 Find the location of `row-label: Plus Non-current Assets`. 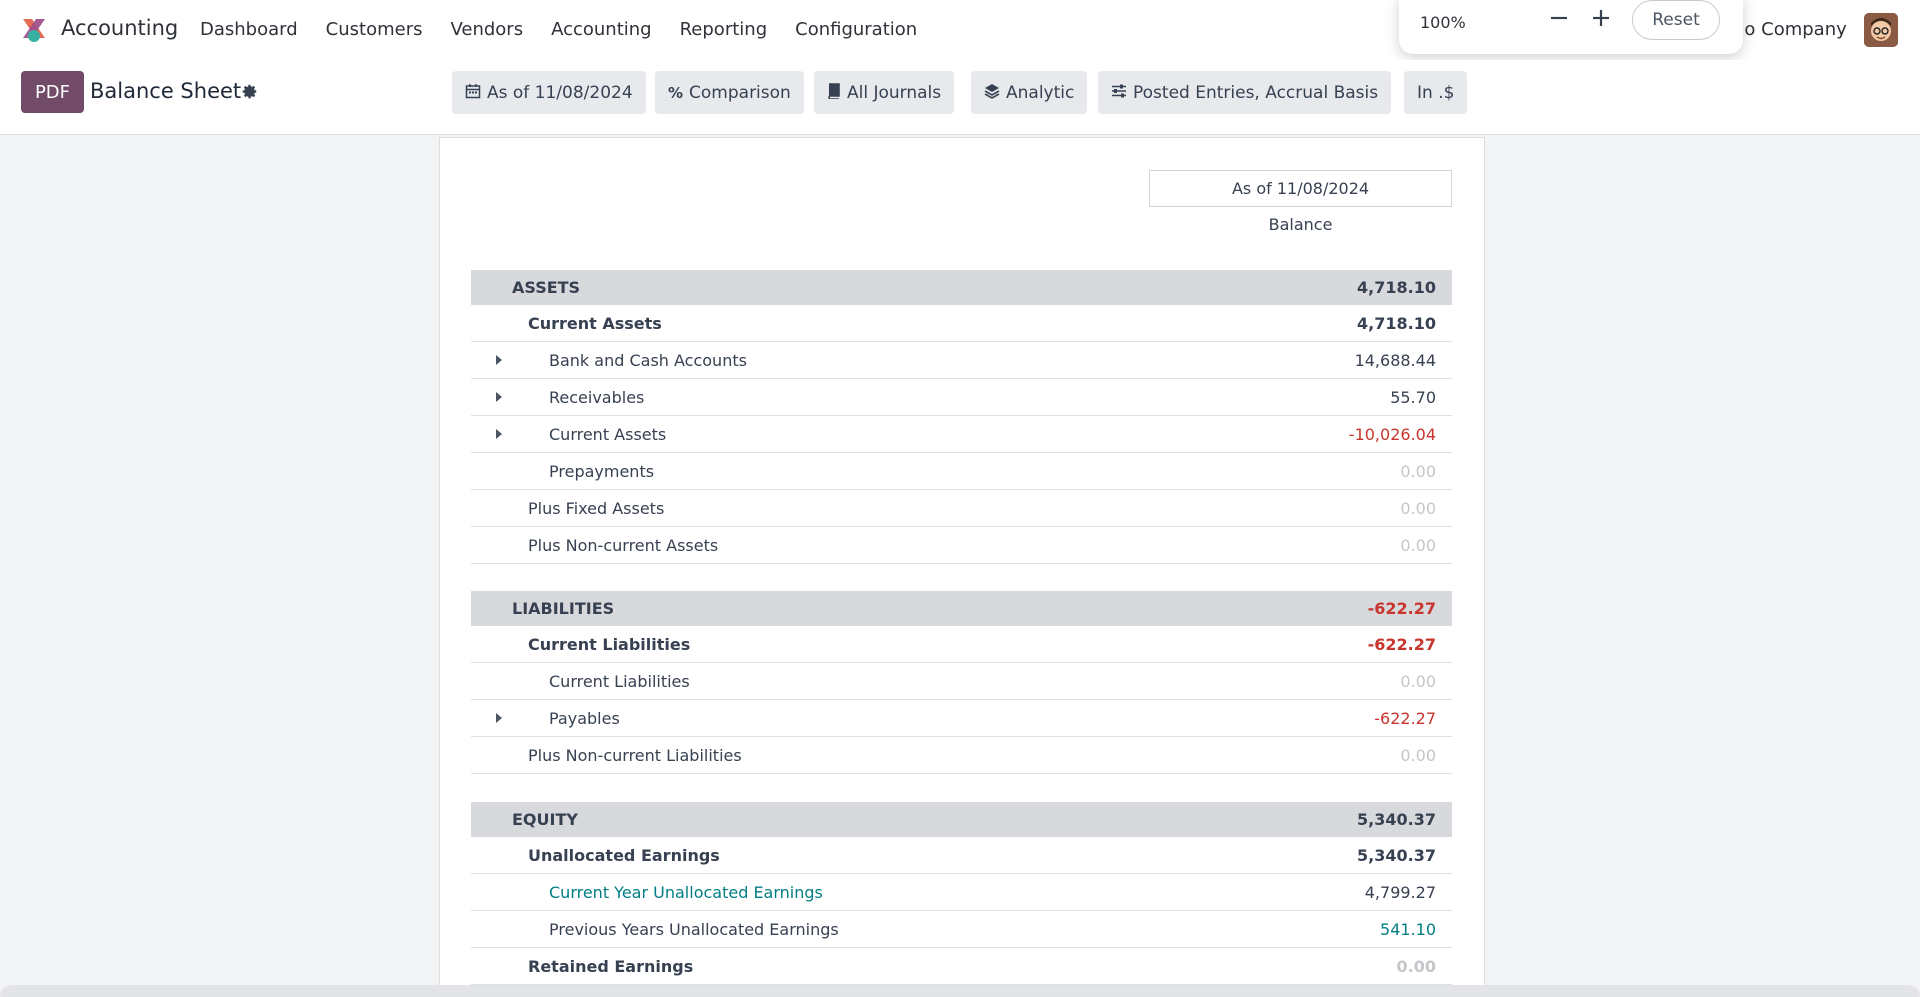

row-label: Plus Non-current Assets is located at coordinates (623, 545).